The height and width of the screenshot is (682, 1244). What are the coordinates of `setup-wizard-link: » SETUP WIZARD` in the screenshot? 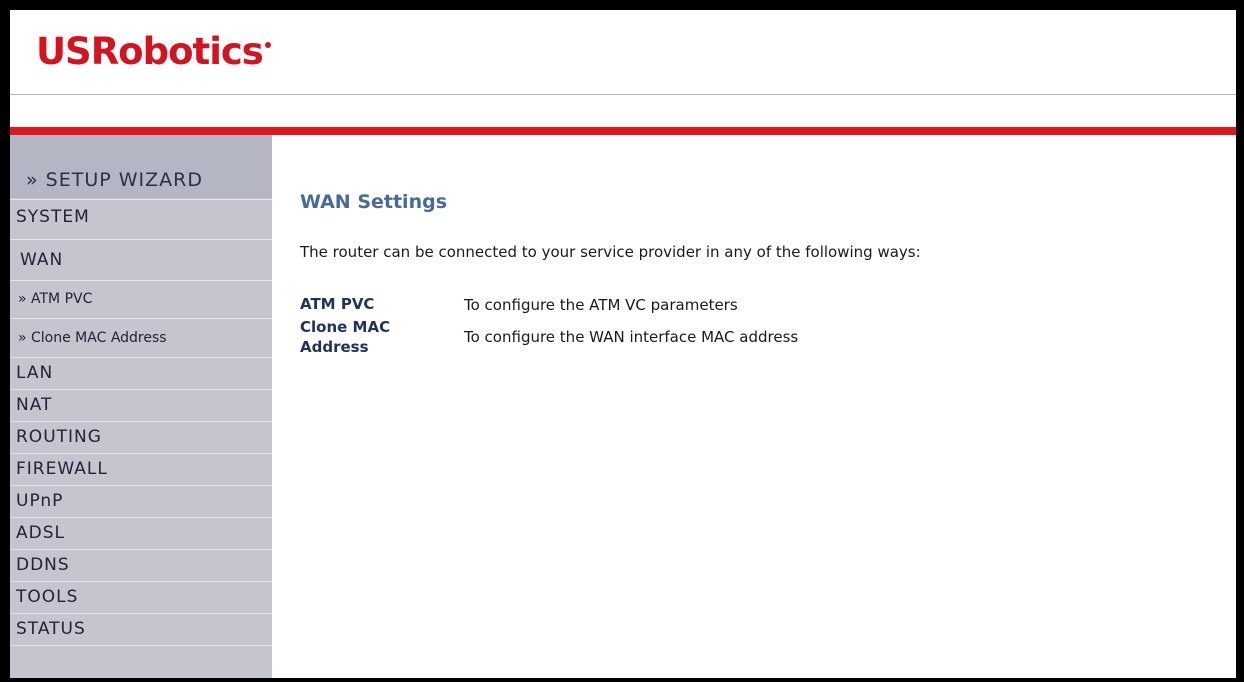 It's located at (141, 166).